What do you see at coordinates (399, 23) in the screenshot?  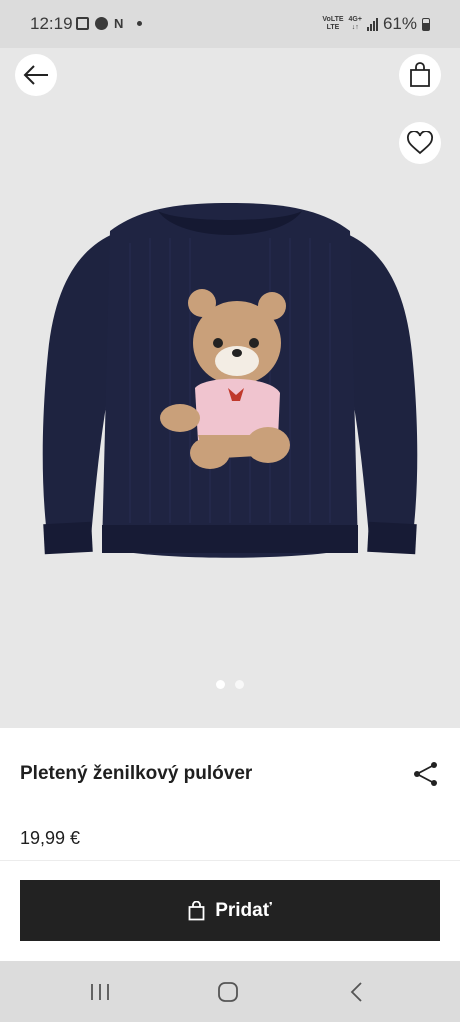 I see `battery-percent: 61%` at bounding box center [399, 23].